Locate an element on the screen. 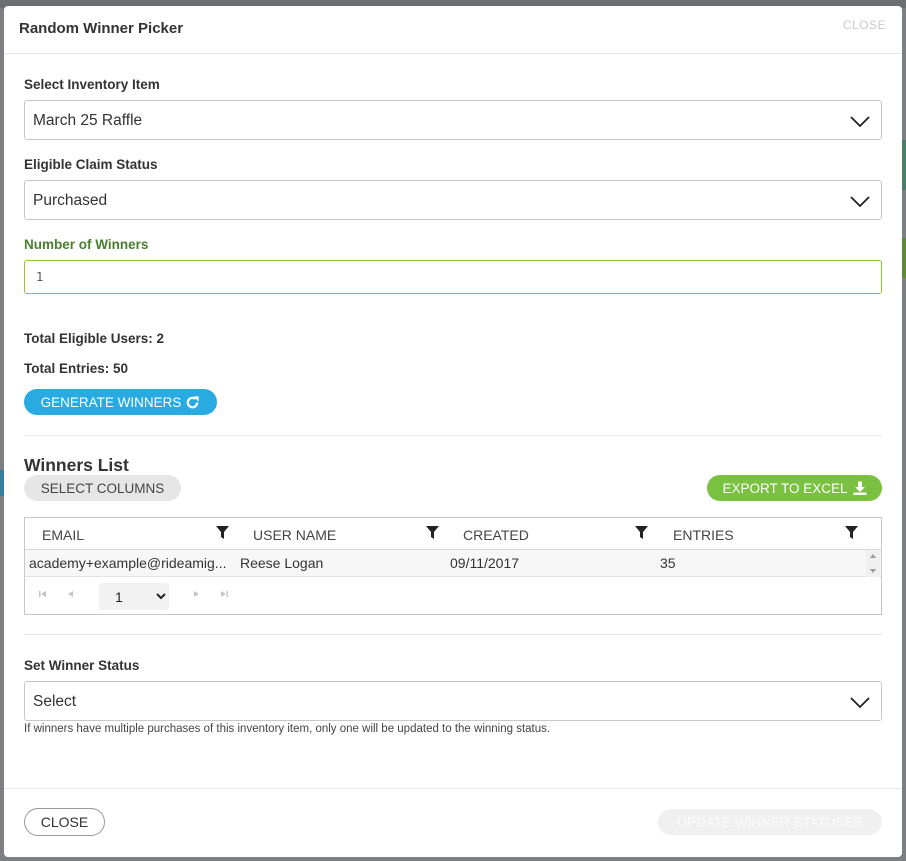 This screenshot has height=861, width=906. modal-header: Random Winner Picker CLOSE is located at coordinates (453, 30).